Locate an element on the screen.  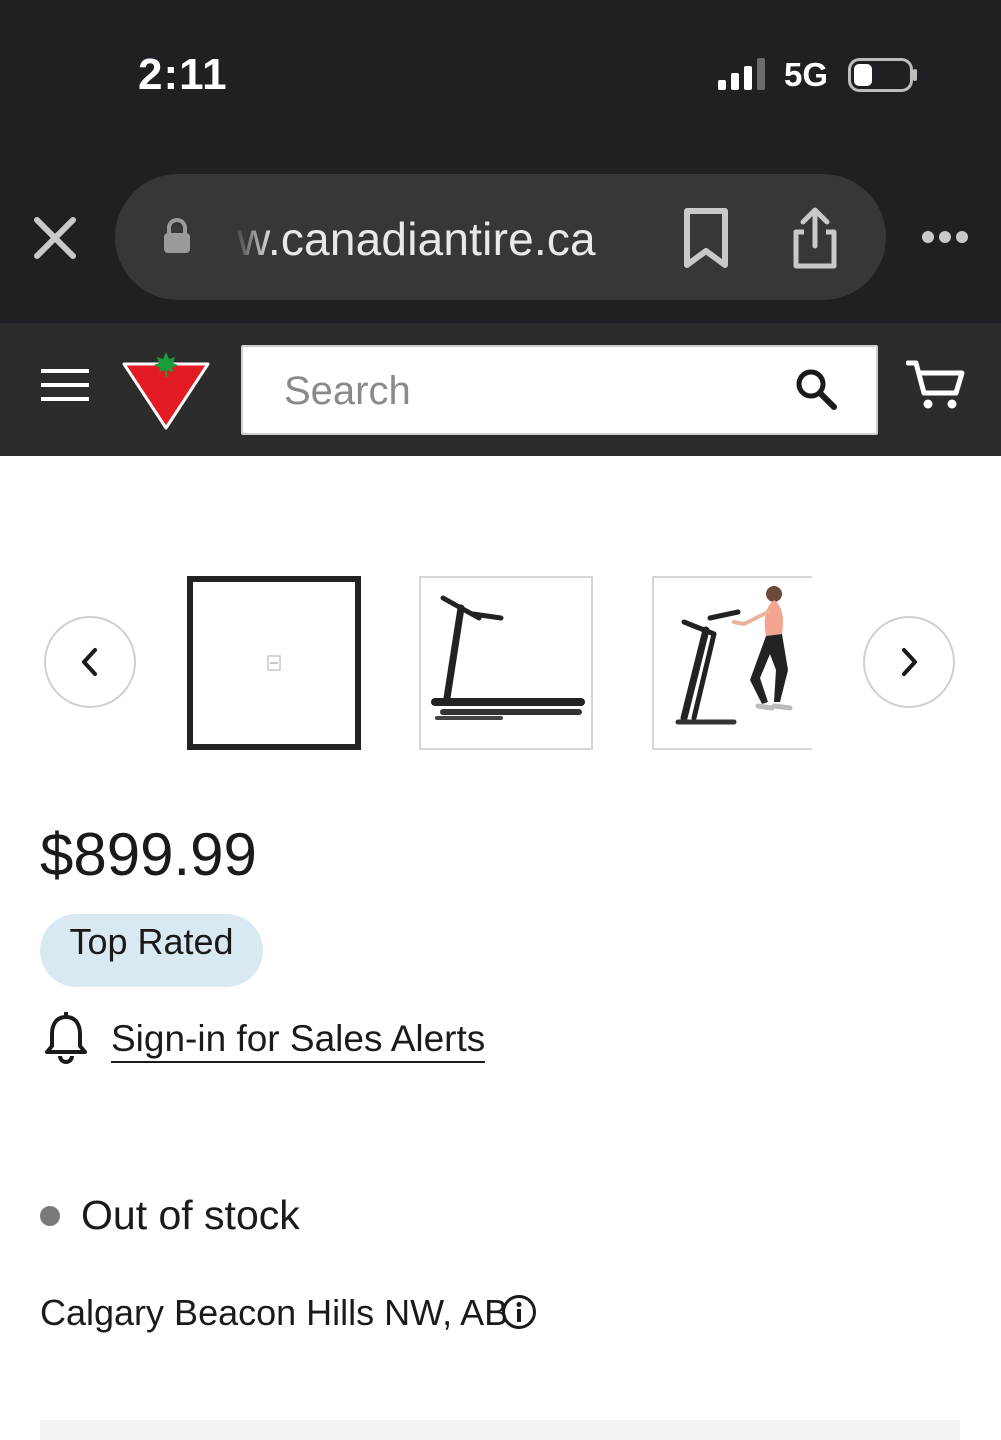
stock-status: Out of stock is located at coordinates (190, 1215).